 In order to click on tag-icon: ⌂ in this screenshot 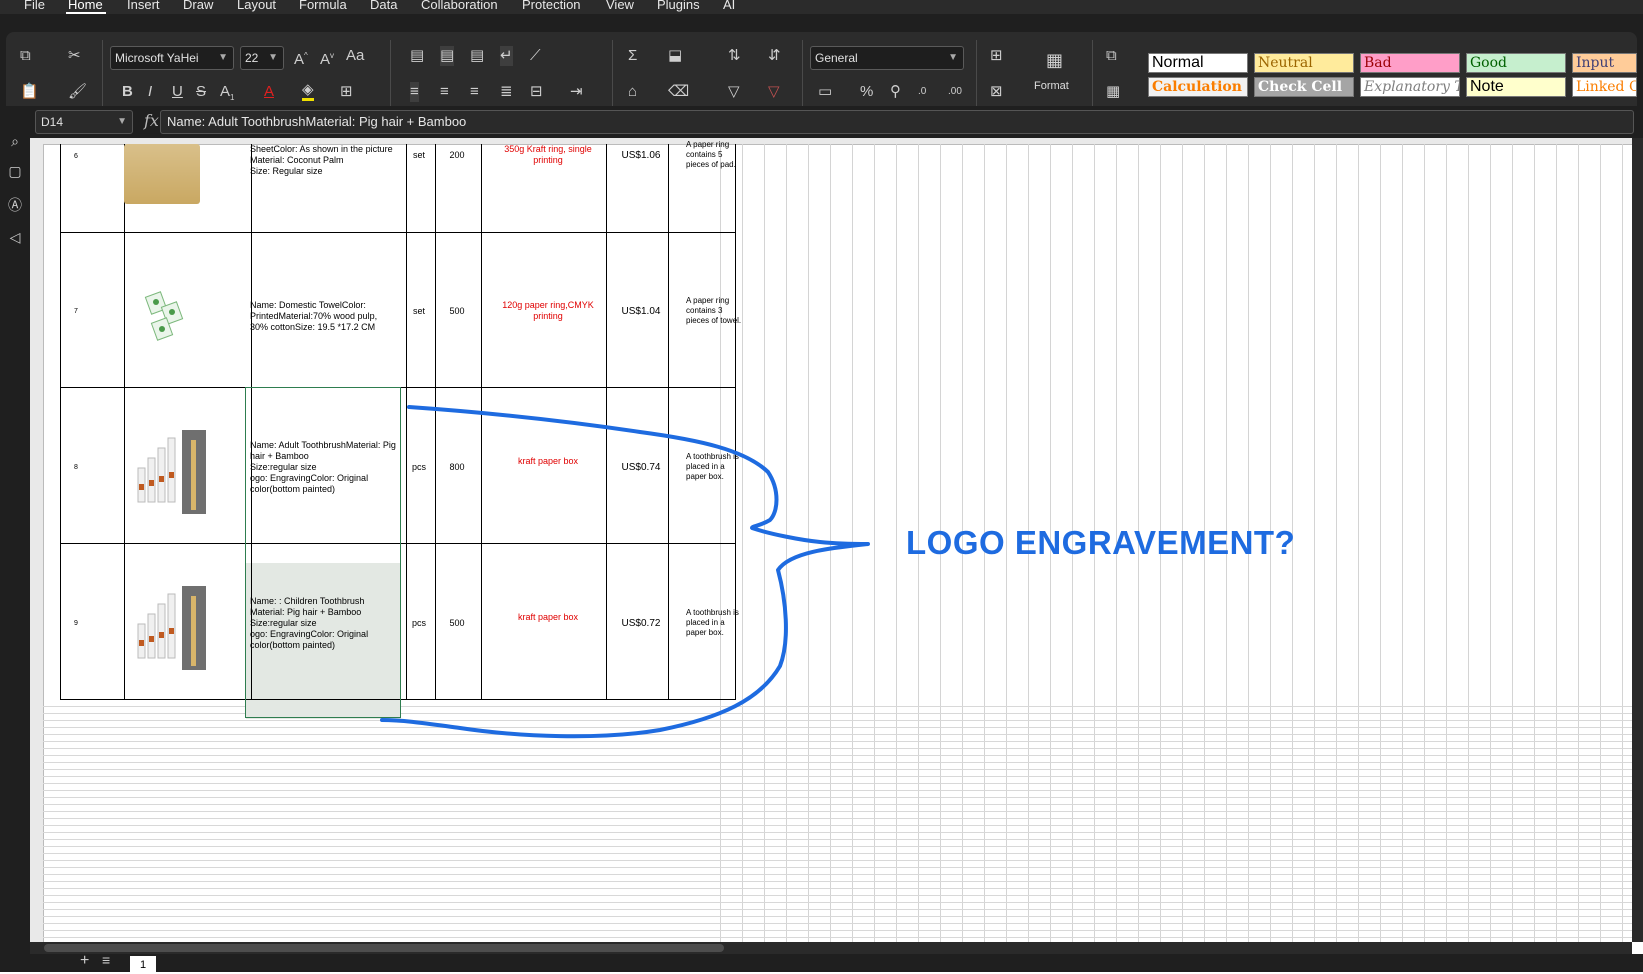, I will do `click(632, 92)`.